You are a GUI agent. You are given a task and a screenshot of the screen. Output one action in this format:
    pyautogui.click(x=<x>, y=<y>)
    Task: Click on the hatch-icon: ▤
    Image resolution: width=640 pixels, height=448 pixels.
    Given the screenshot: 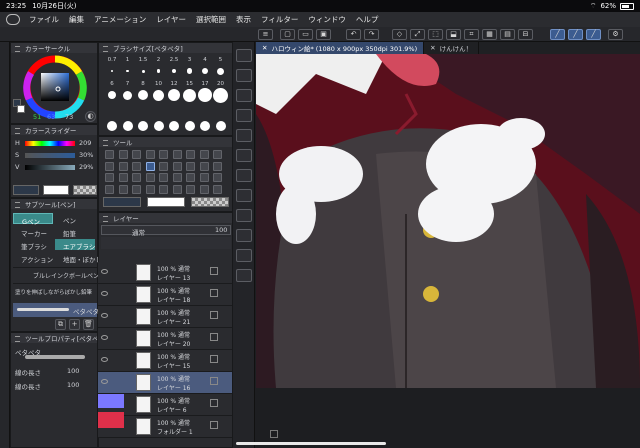 What is the action you would take?
    pyautogui.click(x=507, y=34)
    